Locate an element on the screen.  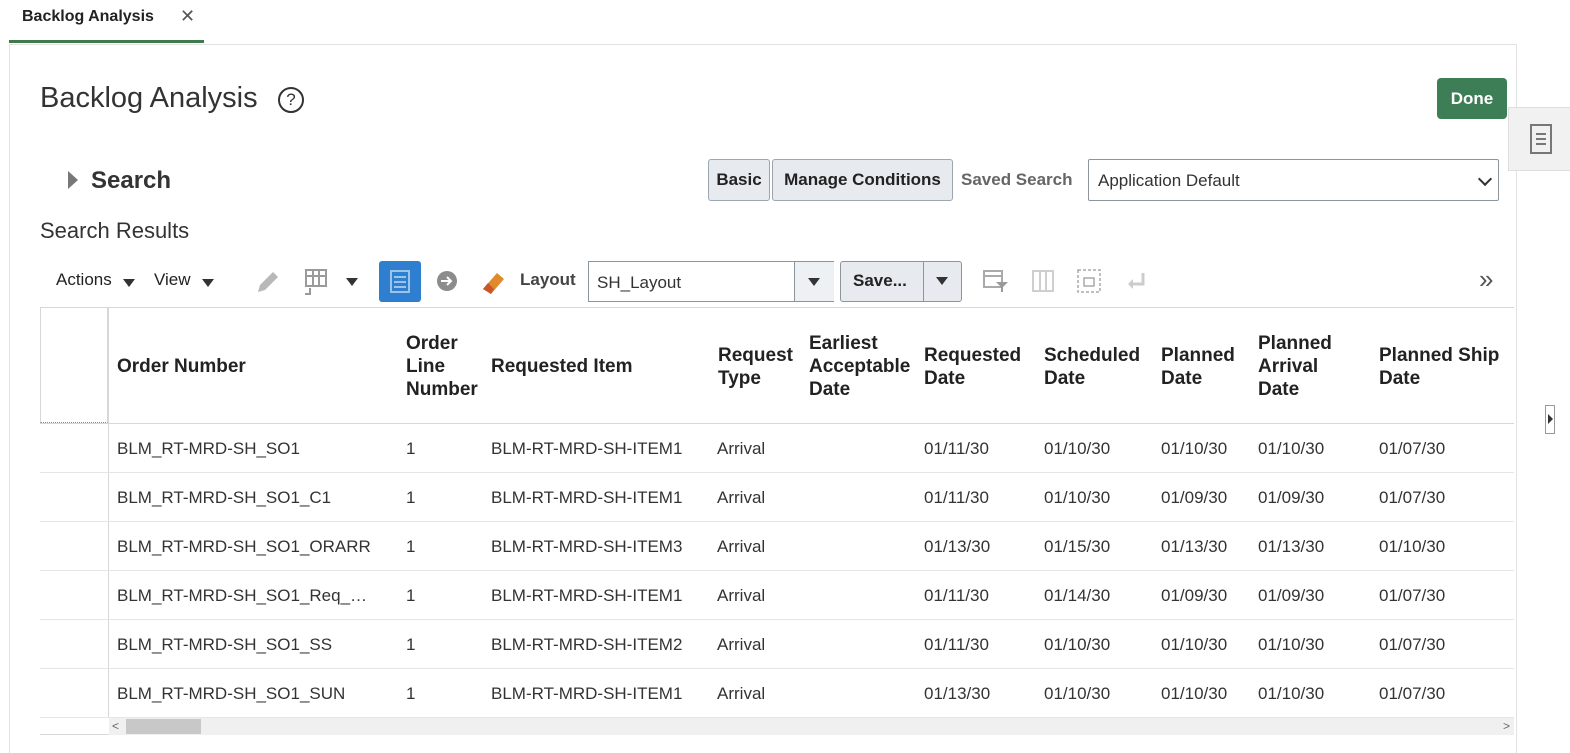
layout-label: Layout is located at coordinates (548, 279).